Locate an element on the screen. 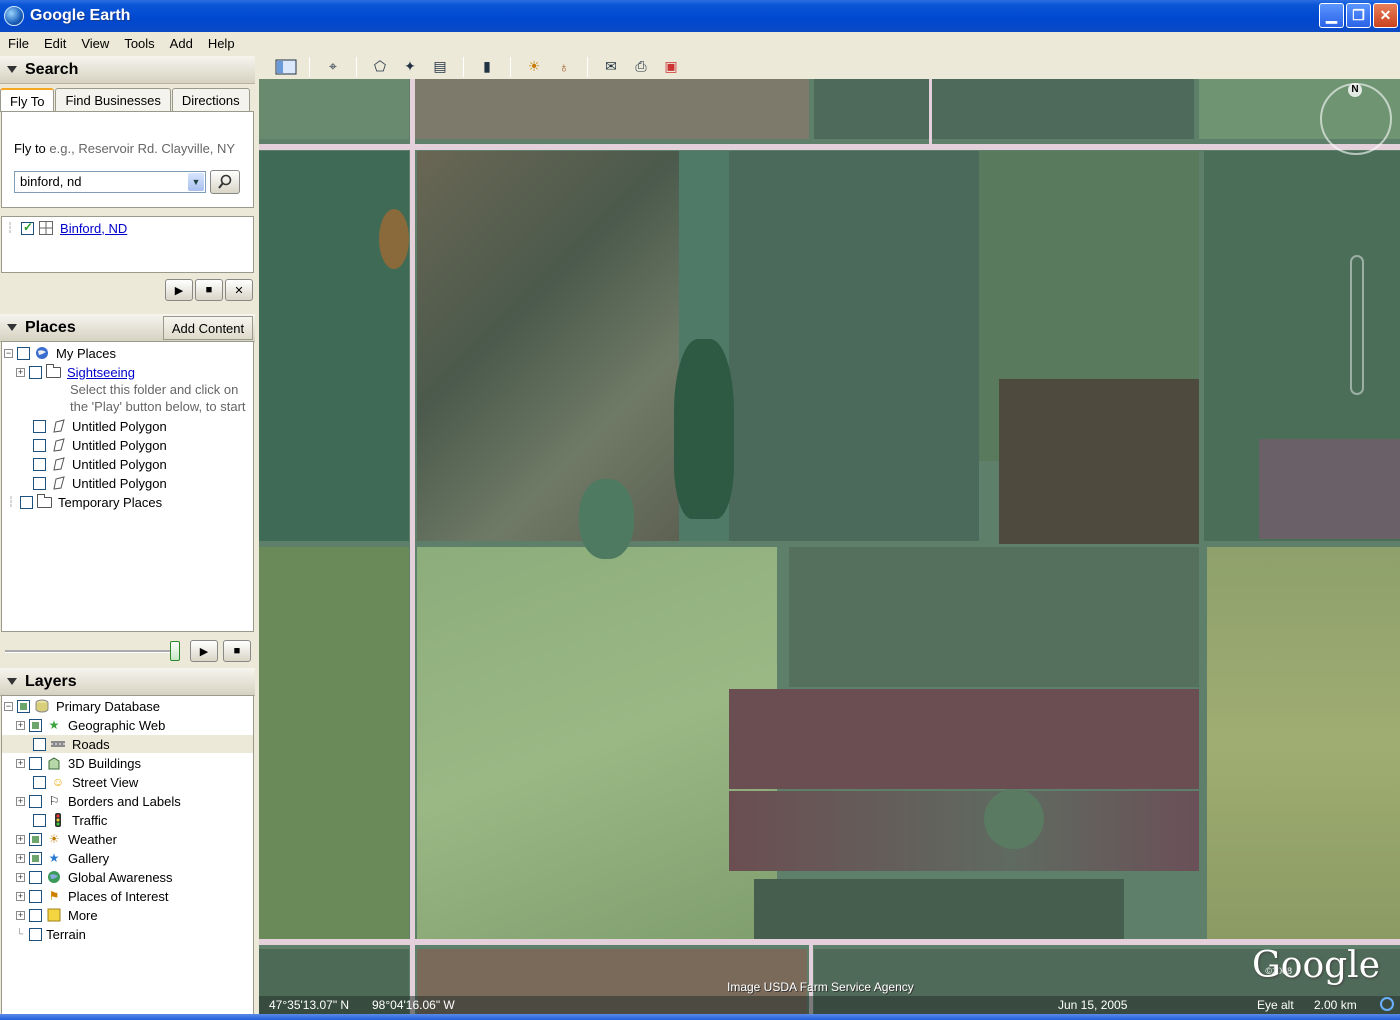  menu-file: File is located at coordinates (18, 43).